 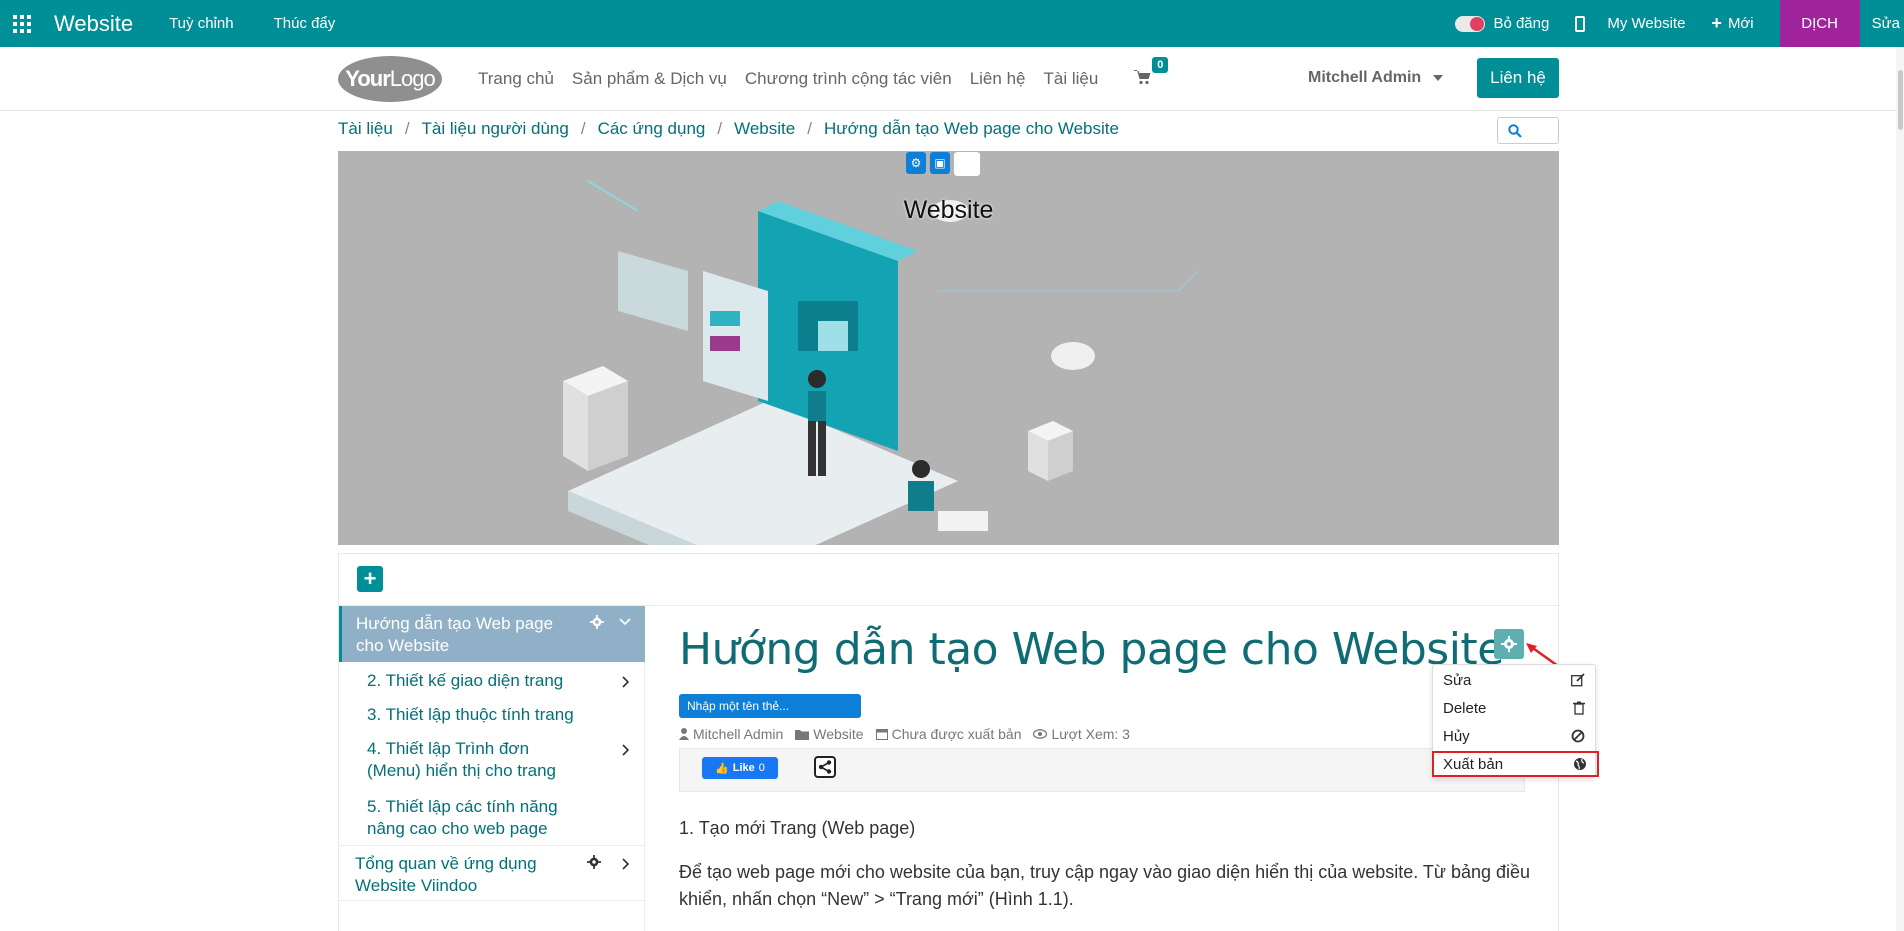 I want to click on new-button: + Mới, so click(x=1732, y=23).